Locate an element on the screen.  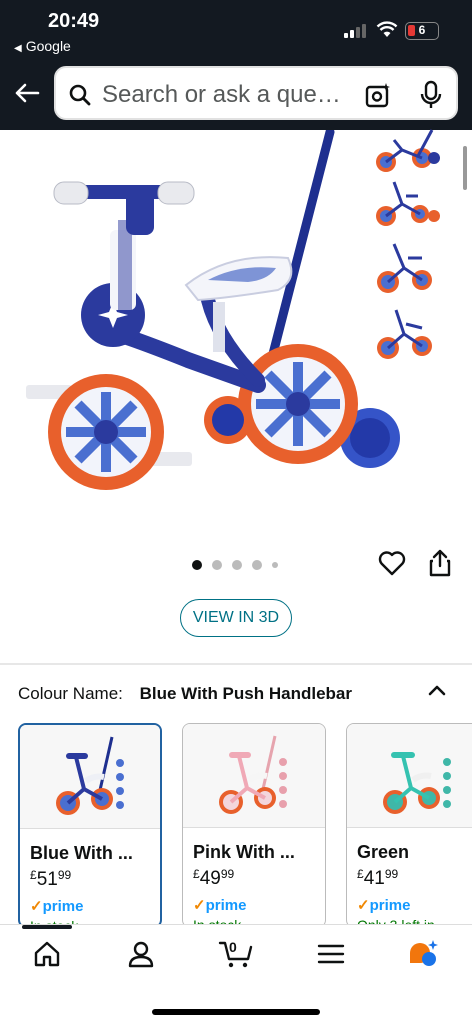
gallery-scrollbar is located at coordinates (465, 168).